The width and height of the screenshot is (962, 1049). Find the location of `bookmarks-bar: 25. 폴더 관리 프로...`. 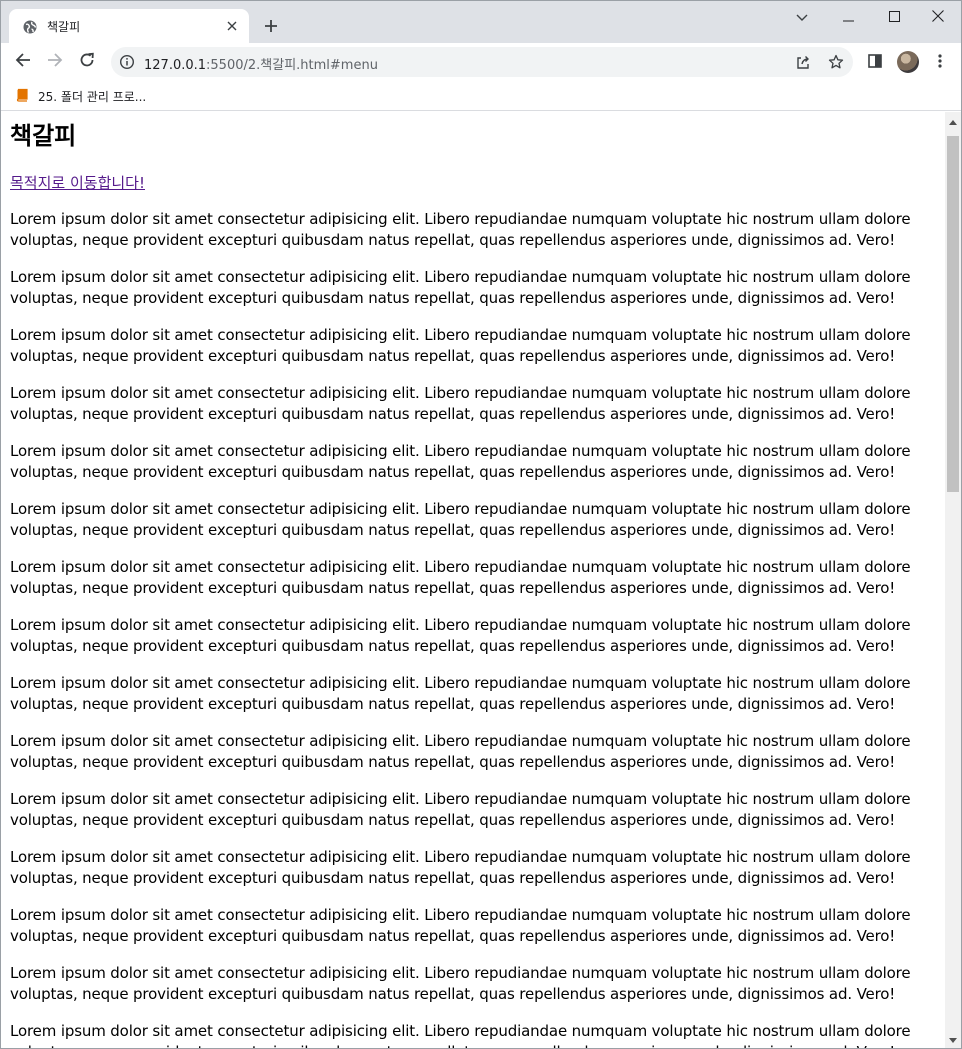

bookmarks-bar: 25. 폴더 관리 프로... is located at coordinates (481, 96).